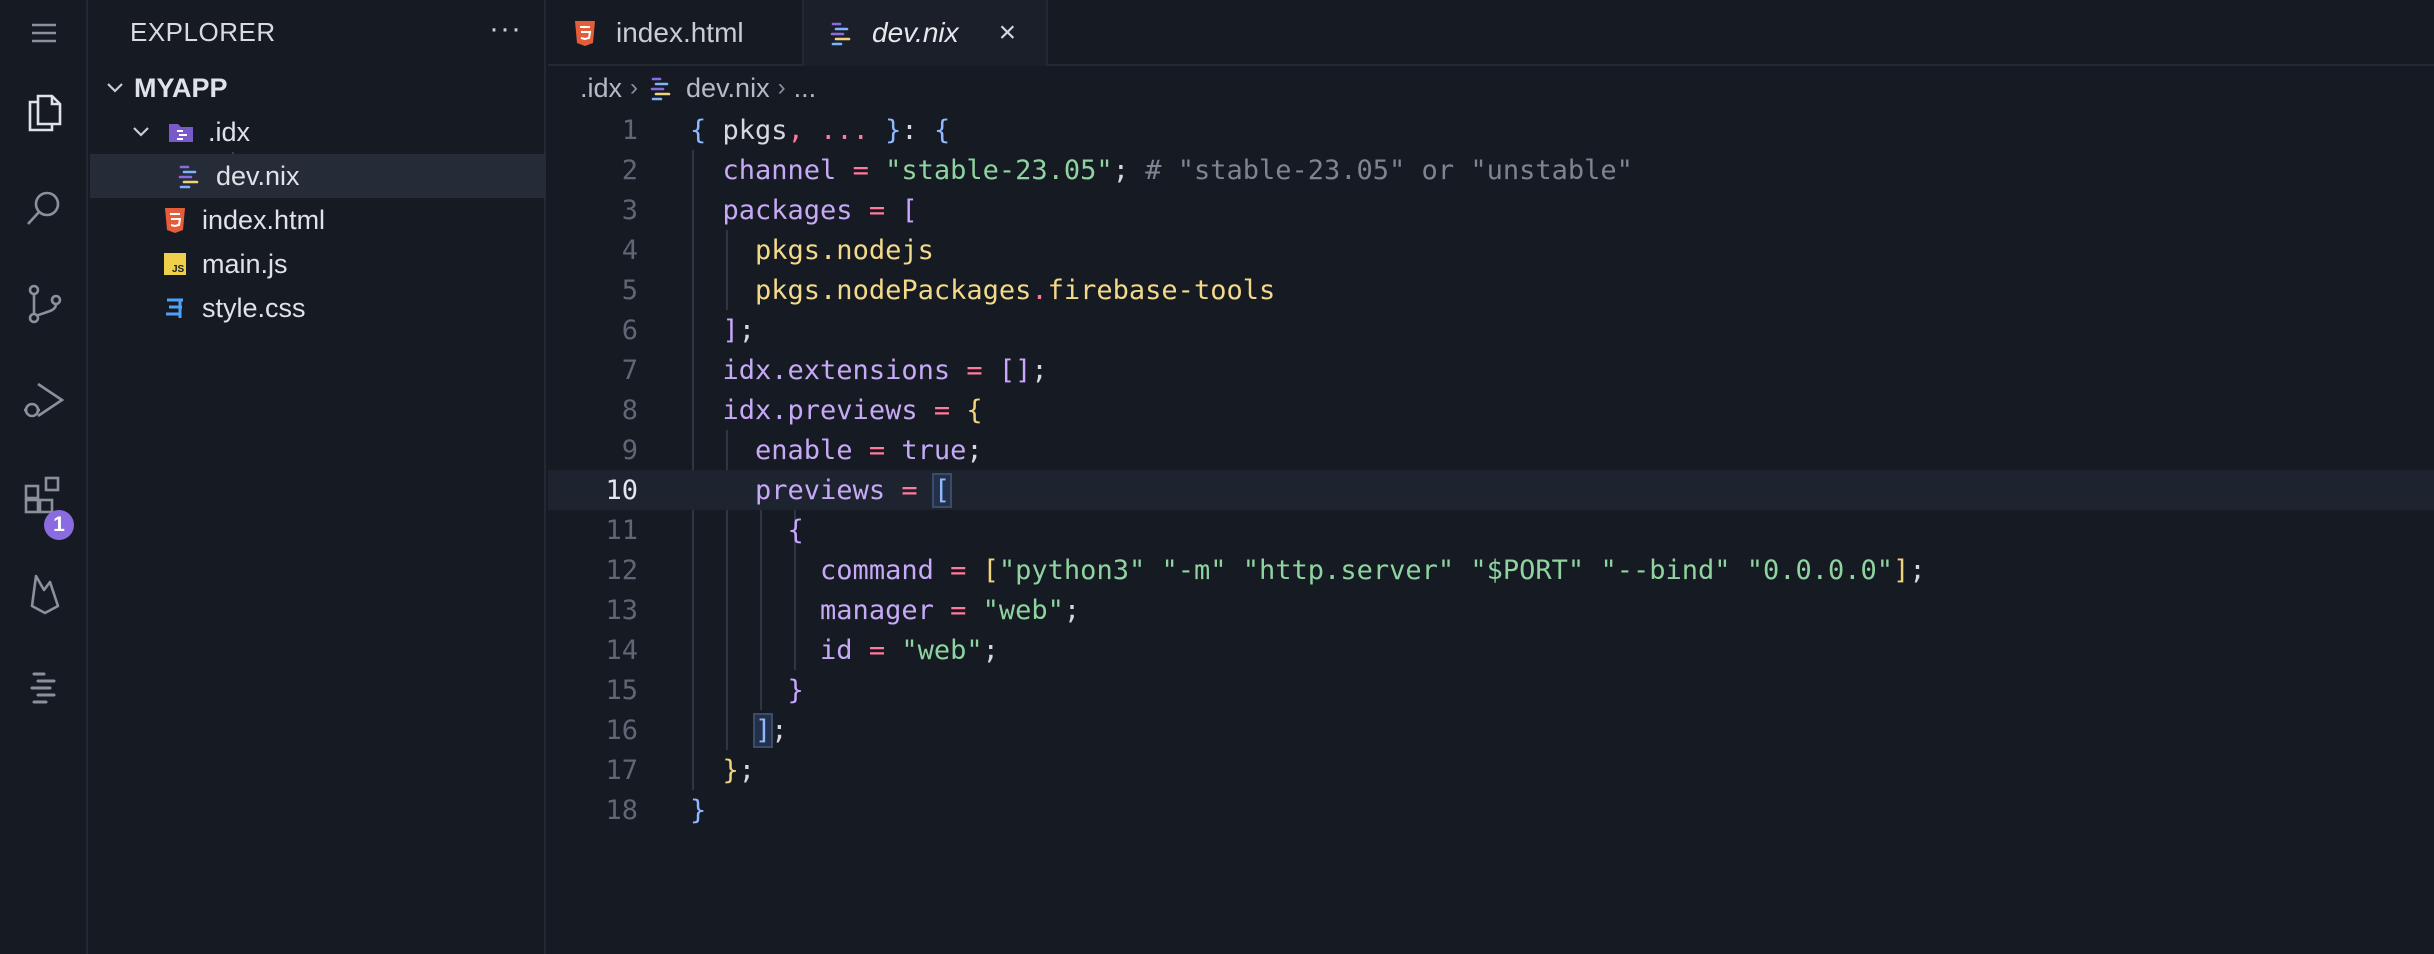  I want to click on source-control-icon, so click(45, 304).